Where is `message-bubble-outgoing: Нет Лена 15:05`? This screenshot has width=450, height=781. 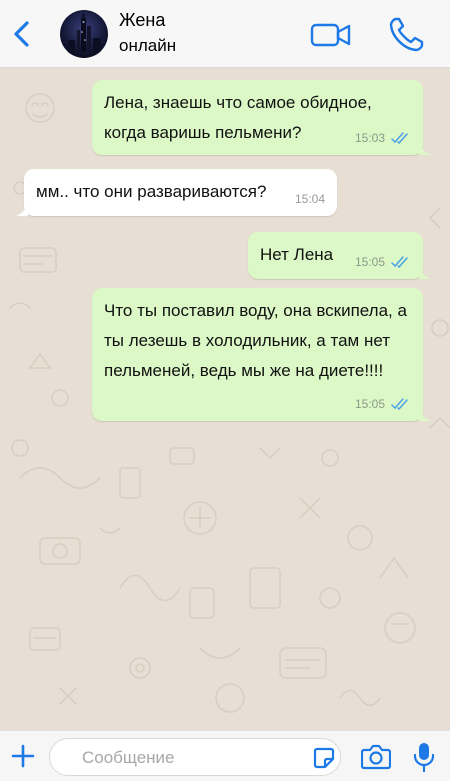 message-bubble-outgoing: Нет Лена 15:05 is located at coordinates (339, 255).